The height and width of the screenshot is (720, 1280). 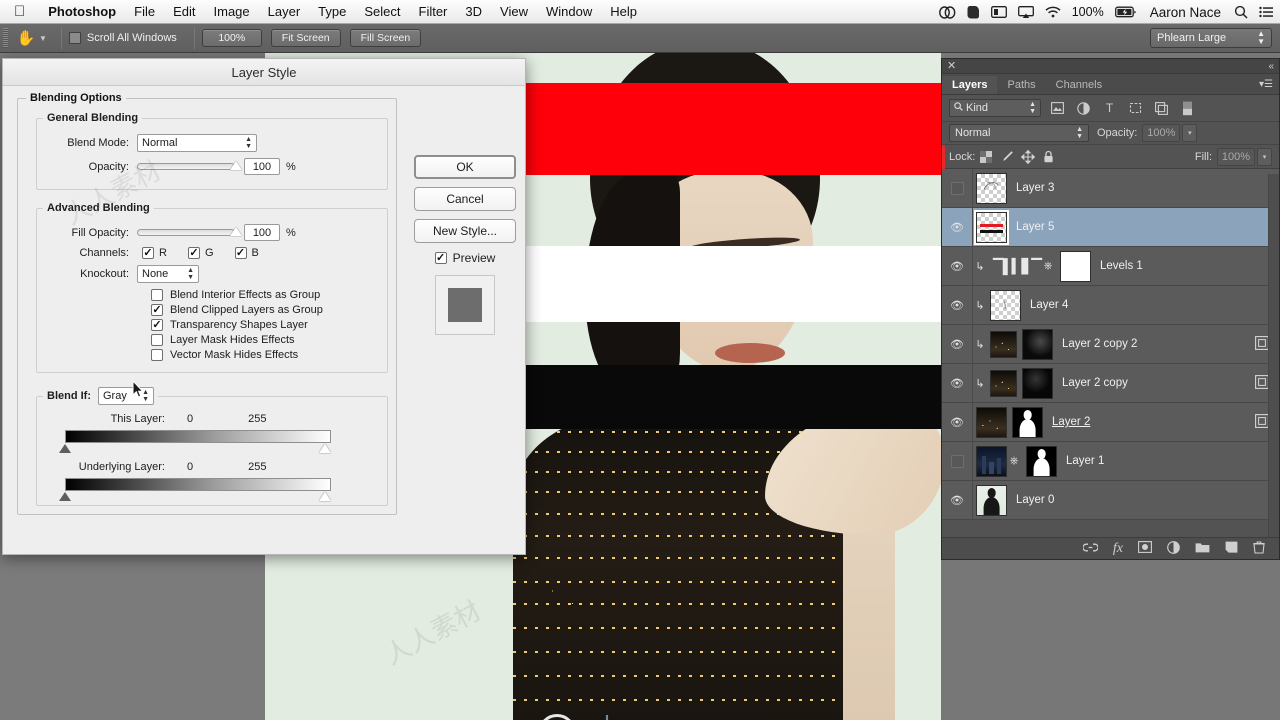 I want to click on layer-name: Layer 0, so click(x=1035, y=500).